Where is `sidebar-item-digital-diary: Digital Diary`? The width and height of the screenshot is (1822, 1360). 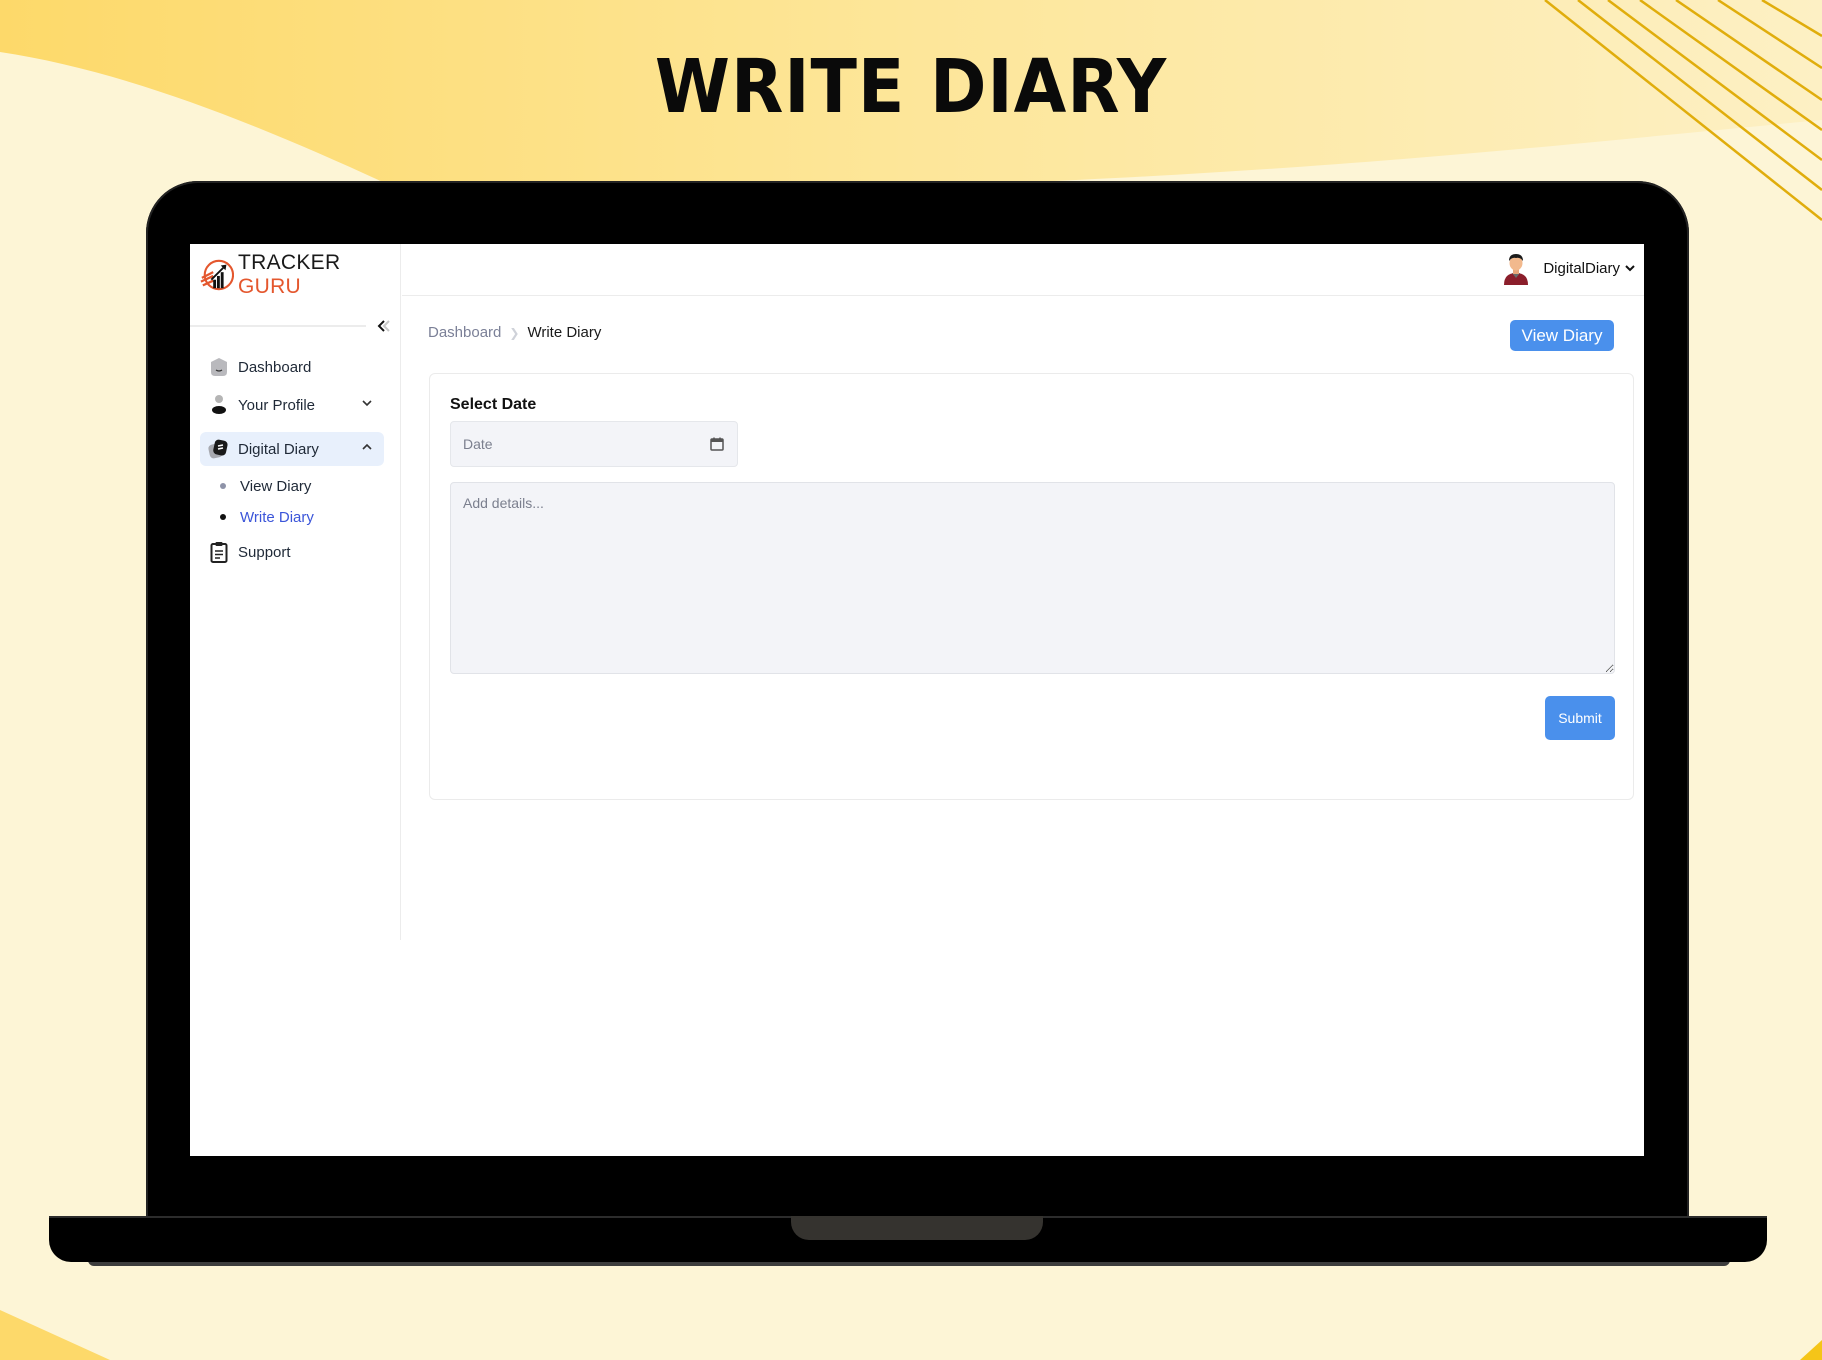
sidebar-item-digital-diary: Digital Diary is located at coordinates (292, 449).